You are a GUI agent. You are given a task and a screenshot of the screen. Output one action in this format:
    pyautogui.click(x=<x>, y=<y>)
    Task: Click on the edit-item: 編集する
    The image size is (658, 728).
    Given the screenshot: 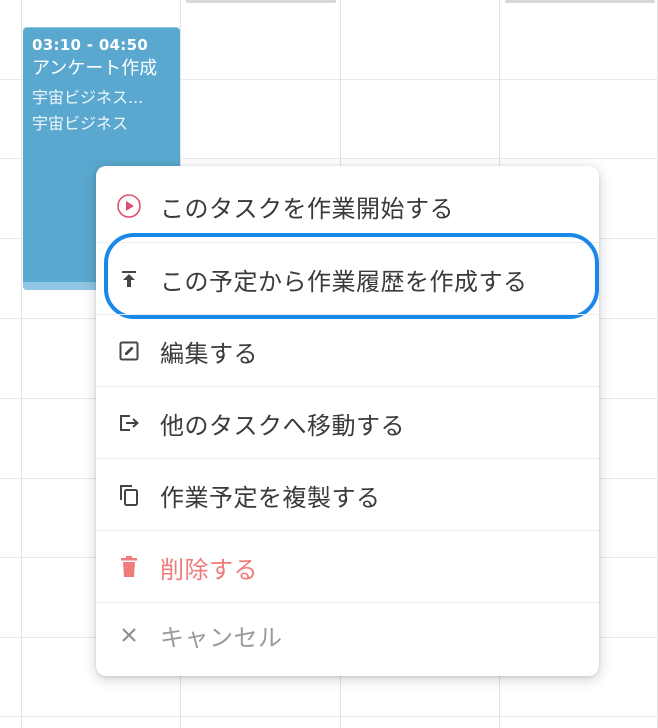 What is the action you would take?
    pyautogui.click(x=347, y=351)
    